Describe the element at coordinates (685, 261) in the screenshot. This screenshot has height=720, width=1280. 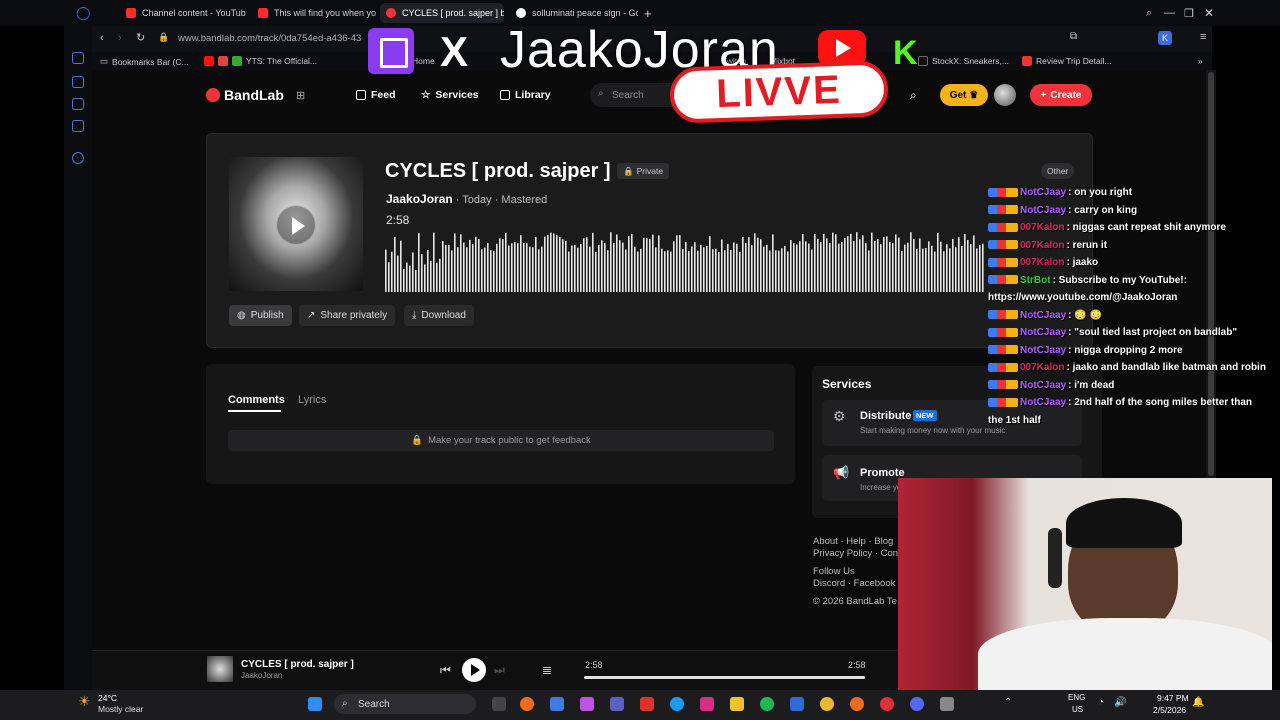
I see `waveform` at that location.